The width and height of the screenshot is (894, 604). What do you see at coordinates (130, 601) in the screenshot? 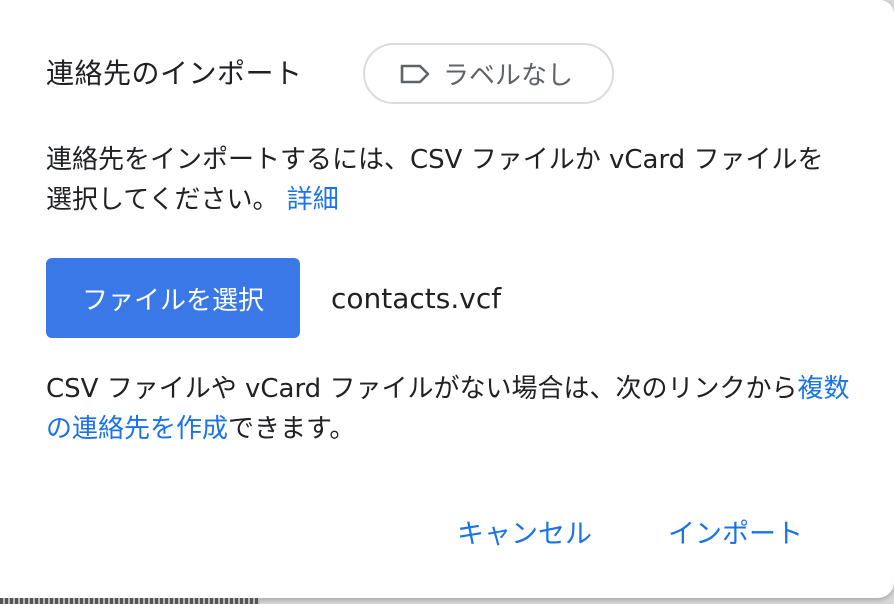
I see `background-content` at bounding box center [130, 601].